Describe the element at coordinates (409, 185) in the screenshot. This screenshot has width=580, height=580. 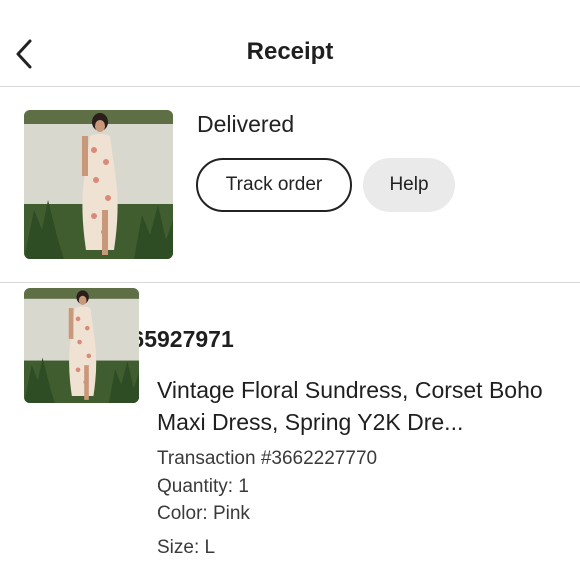
I see `help-button: Help` at that location.